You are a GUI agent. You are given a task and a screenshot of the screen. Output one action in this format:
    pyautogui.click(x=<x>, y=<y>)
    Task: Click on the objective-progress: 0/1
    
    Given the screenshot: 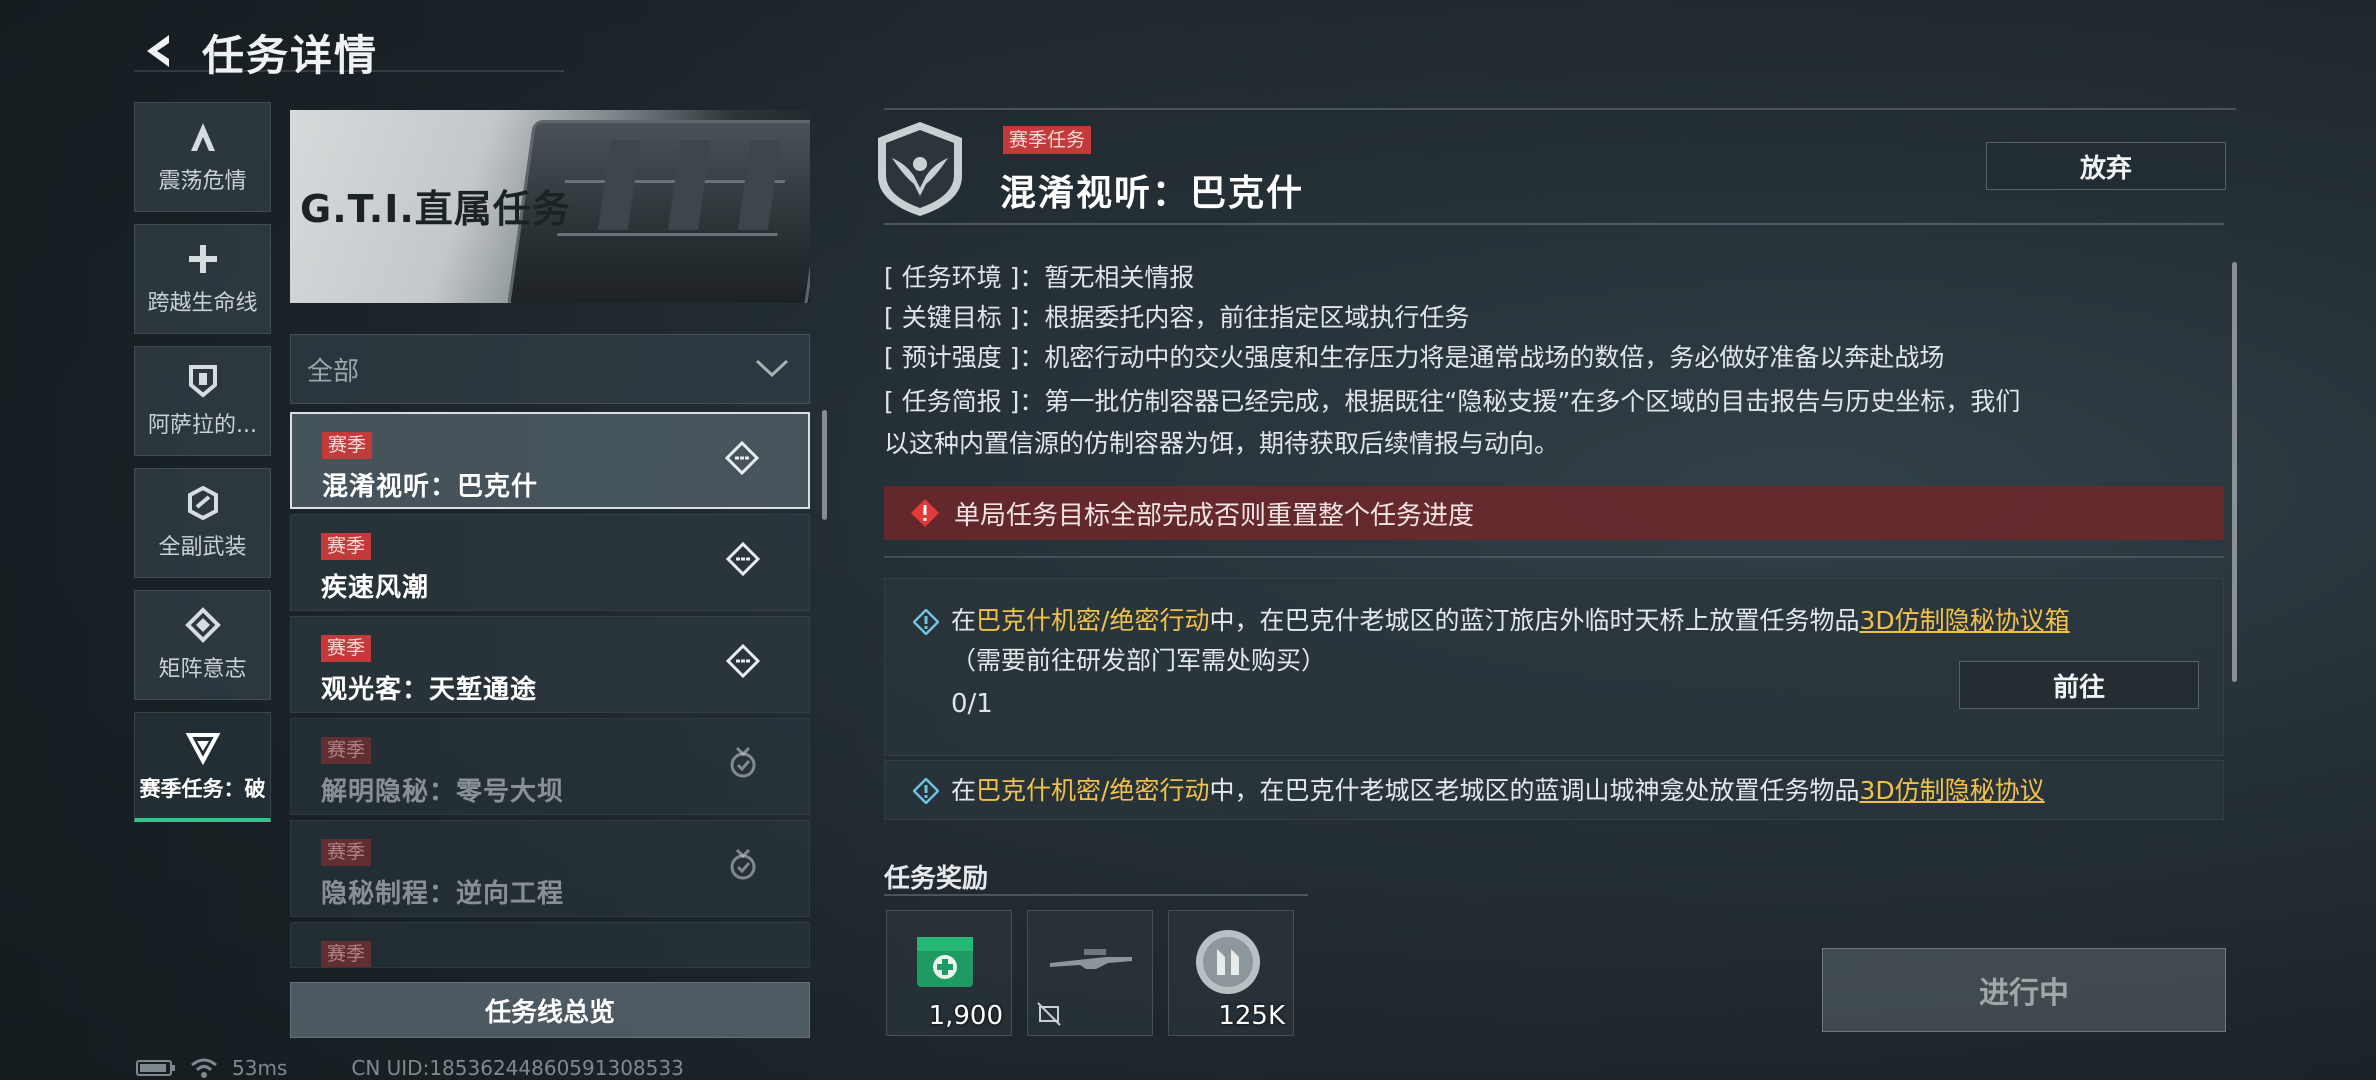 What is the action you would take?
    pyautogui.click(x=972, y=704)
    